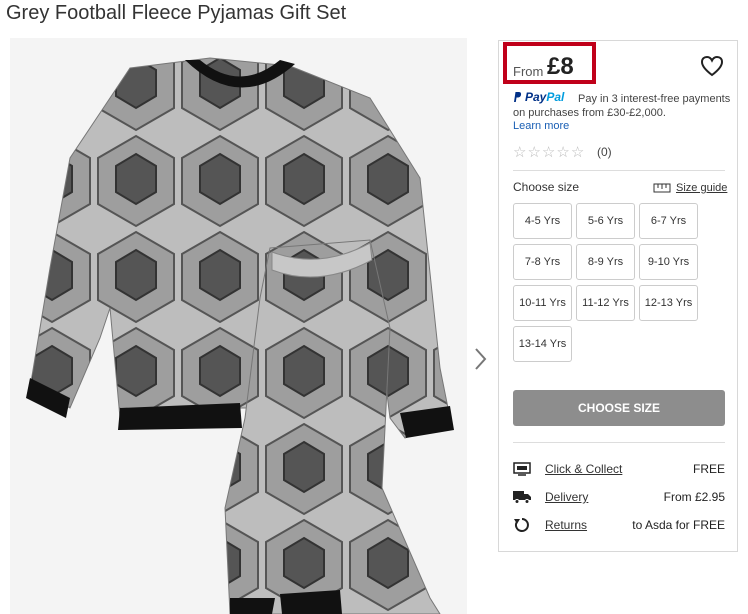 Image resolution: width=748 pixels, height=614 pixels. What do you see at coordinates (668, 221) in the screenshot?
I see `size-option-6-7: 6-7 Yrs` at bounding box center [668, 221].